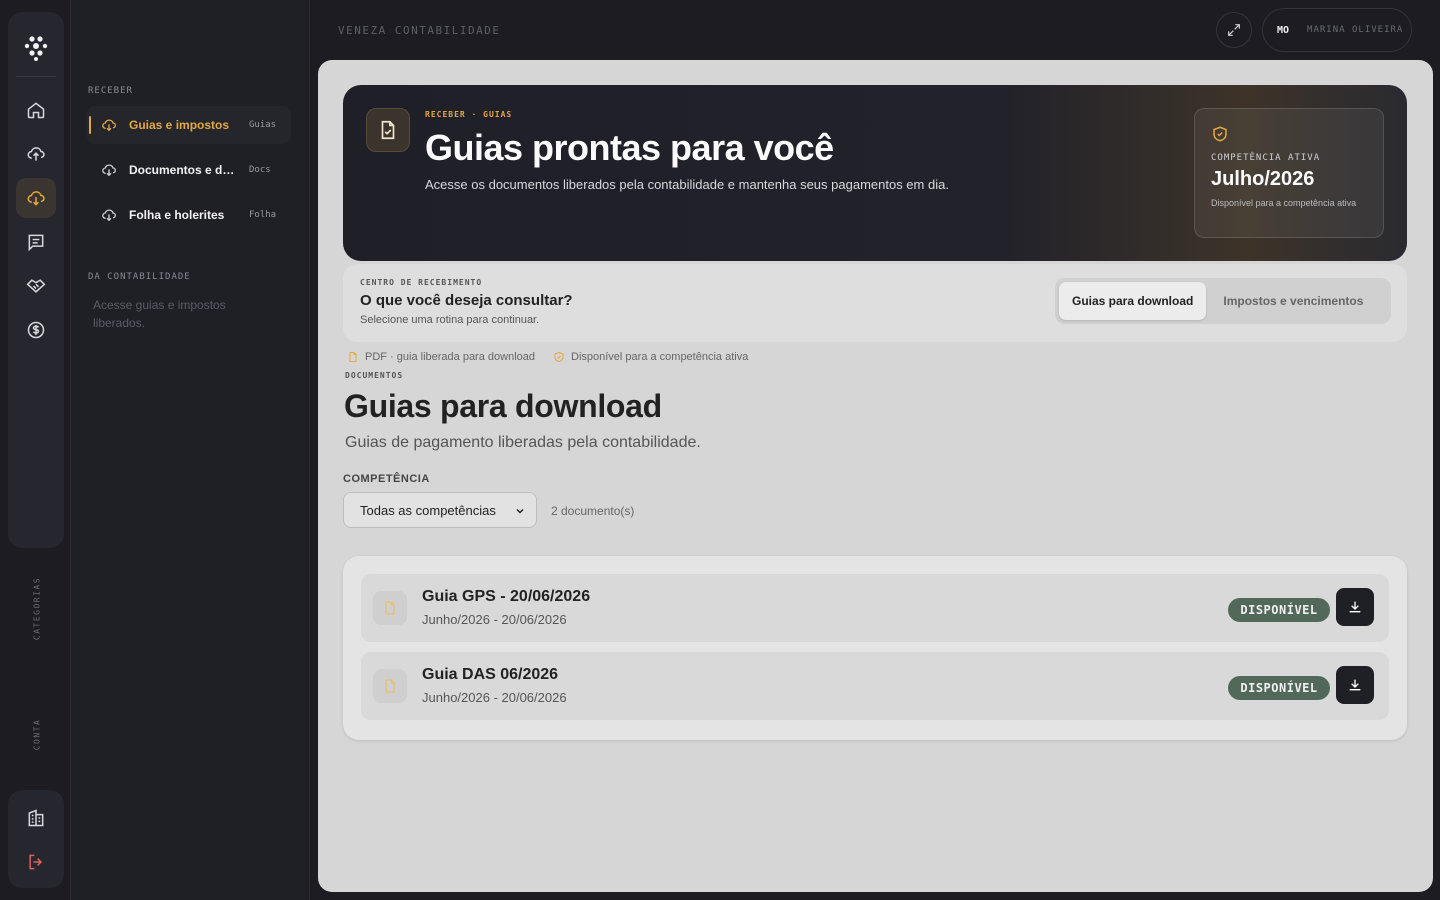 The image size is (1440, 900). Describe the element at coordinates (503, 406) in the screenshot. I see `section-title: Guias para download` at that location.